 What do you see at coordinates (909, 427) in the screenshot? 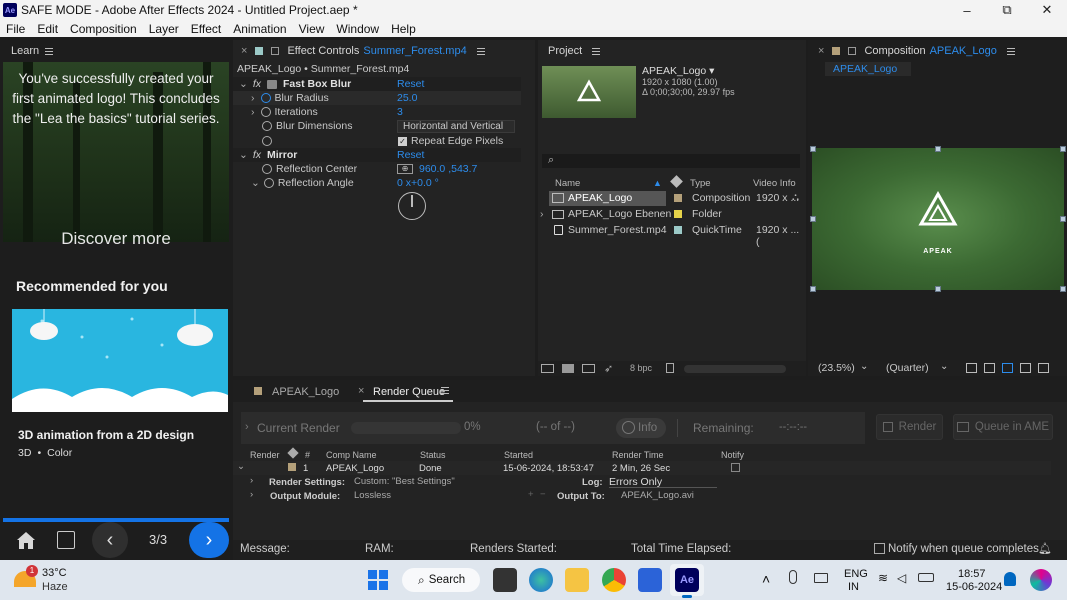
I see `render-button: Render` at bounding box center [909, 427].